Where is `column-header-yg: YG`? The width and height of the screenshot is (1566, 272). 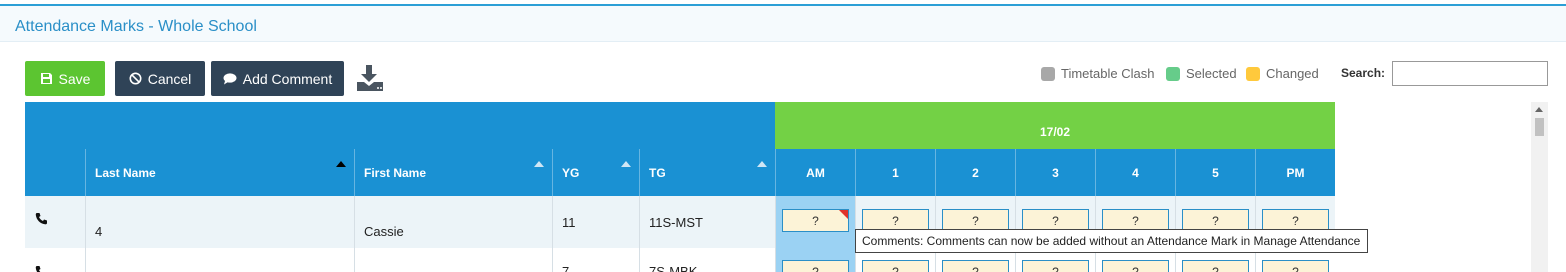
column-header-yg: YG is located at coordinates (595, 172).